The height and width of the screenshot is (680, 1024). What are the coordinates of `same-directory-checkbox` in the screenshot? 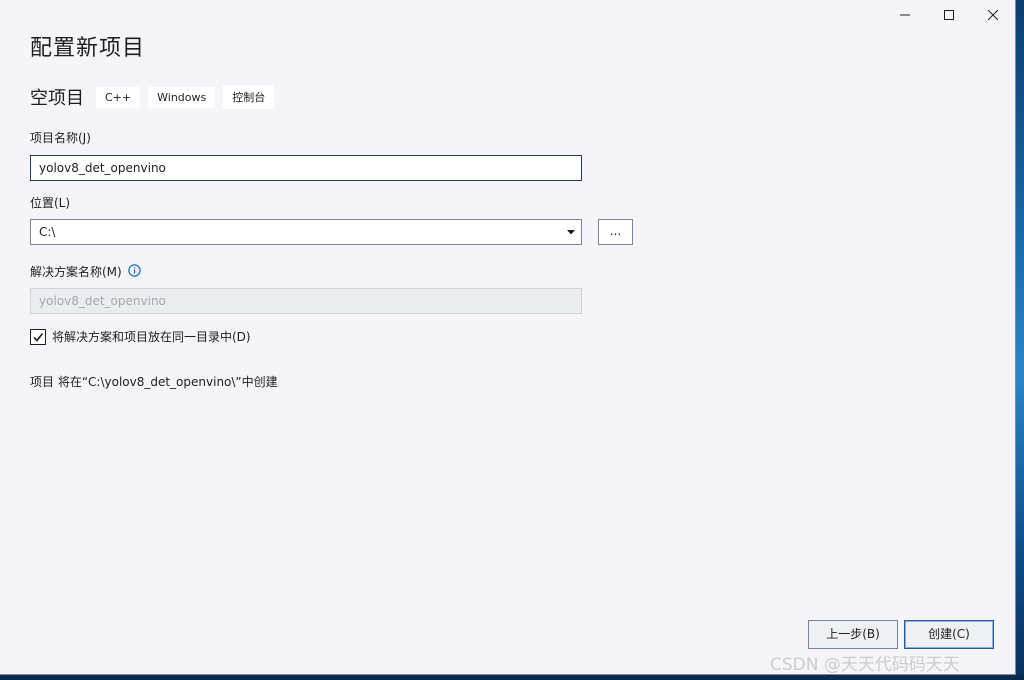 It's located at (38, 336).